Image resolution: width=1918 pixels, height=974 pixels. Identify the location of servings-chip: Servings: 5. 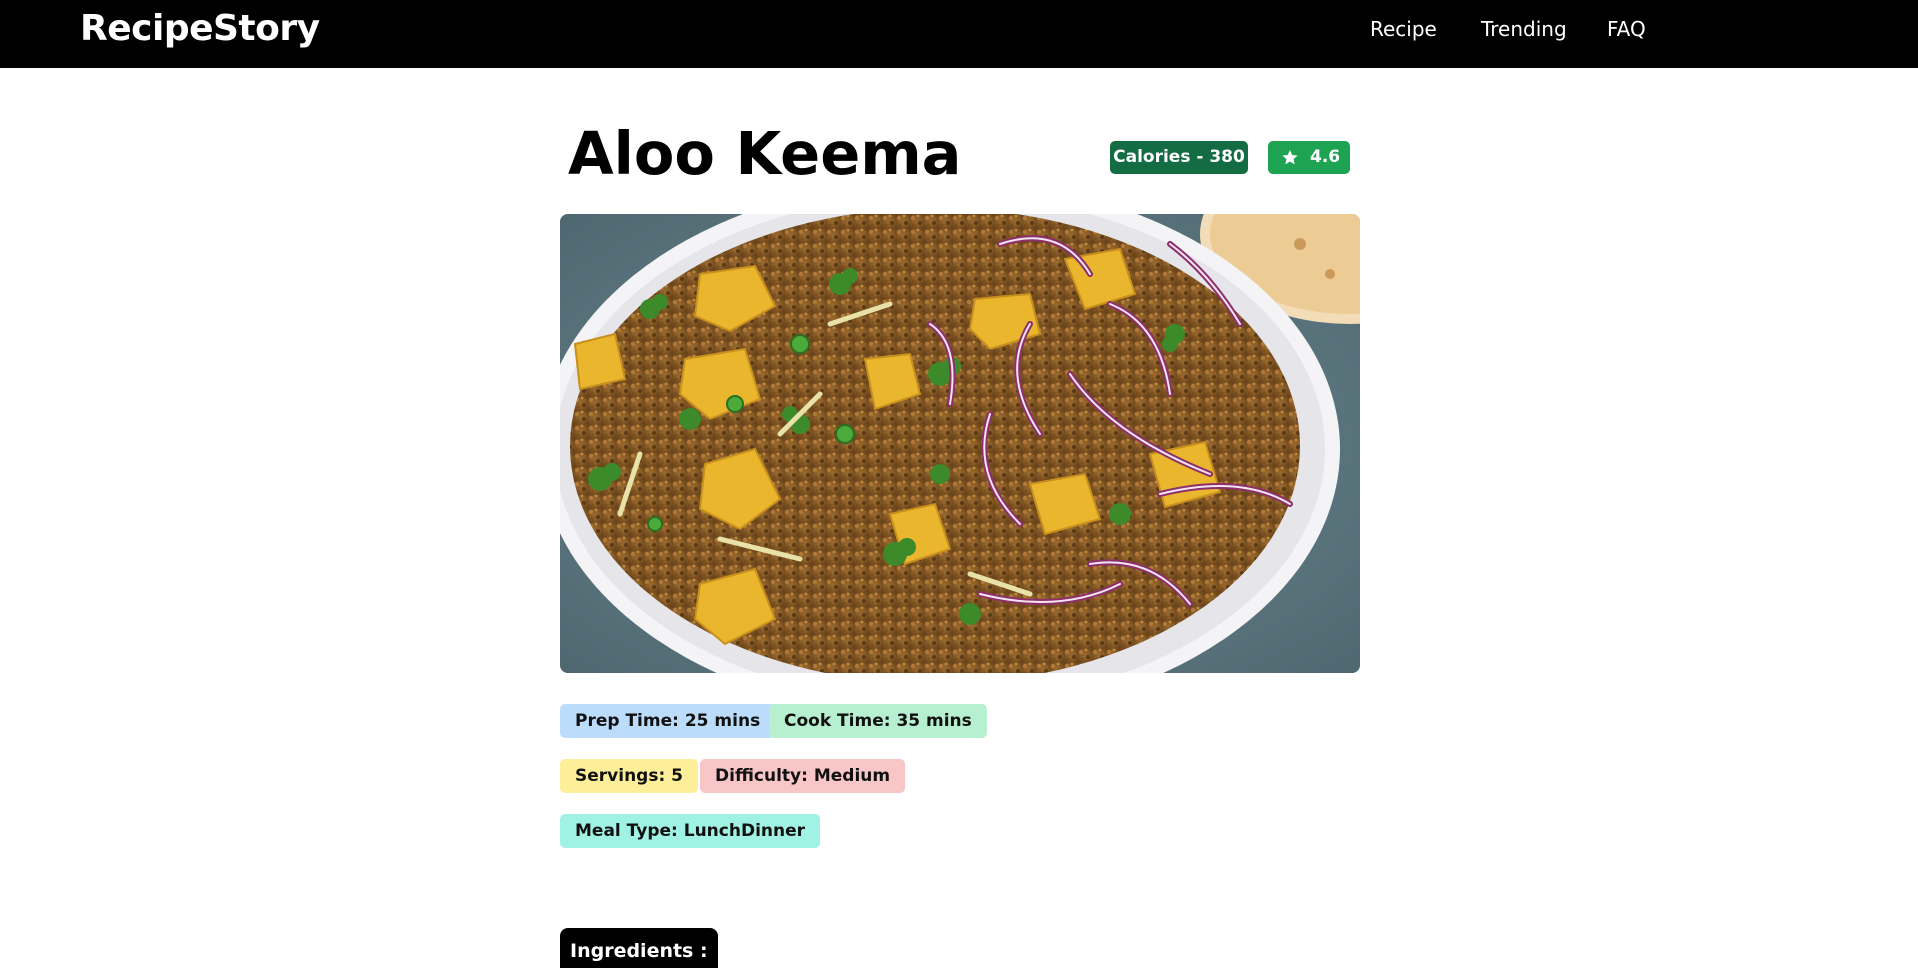
(629, 776).